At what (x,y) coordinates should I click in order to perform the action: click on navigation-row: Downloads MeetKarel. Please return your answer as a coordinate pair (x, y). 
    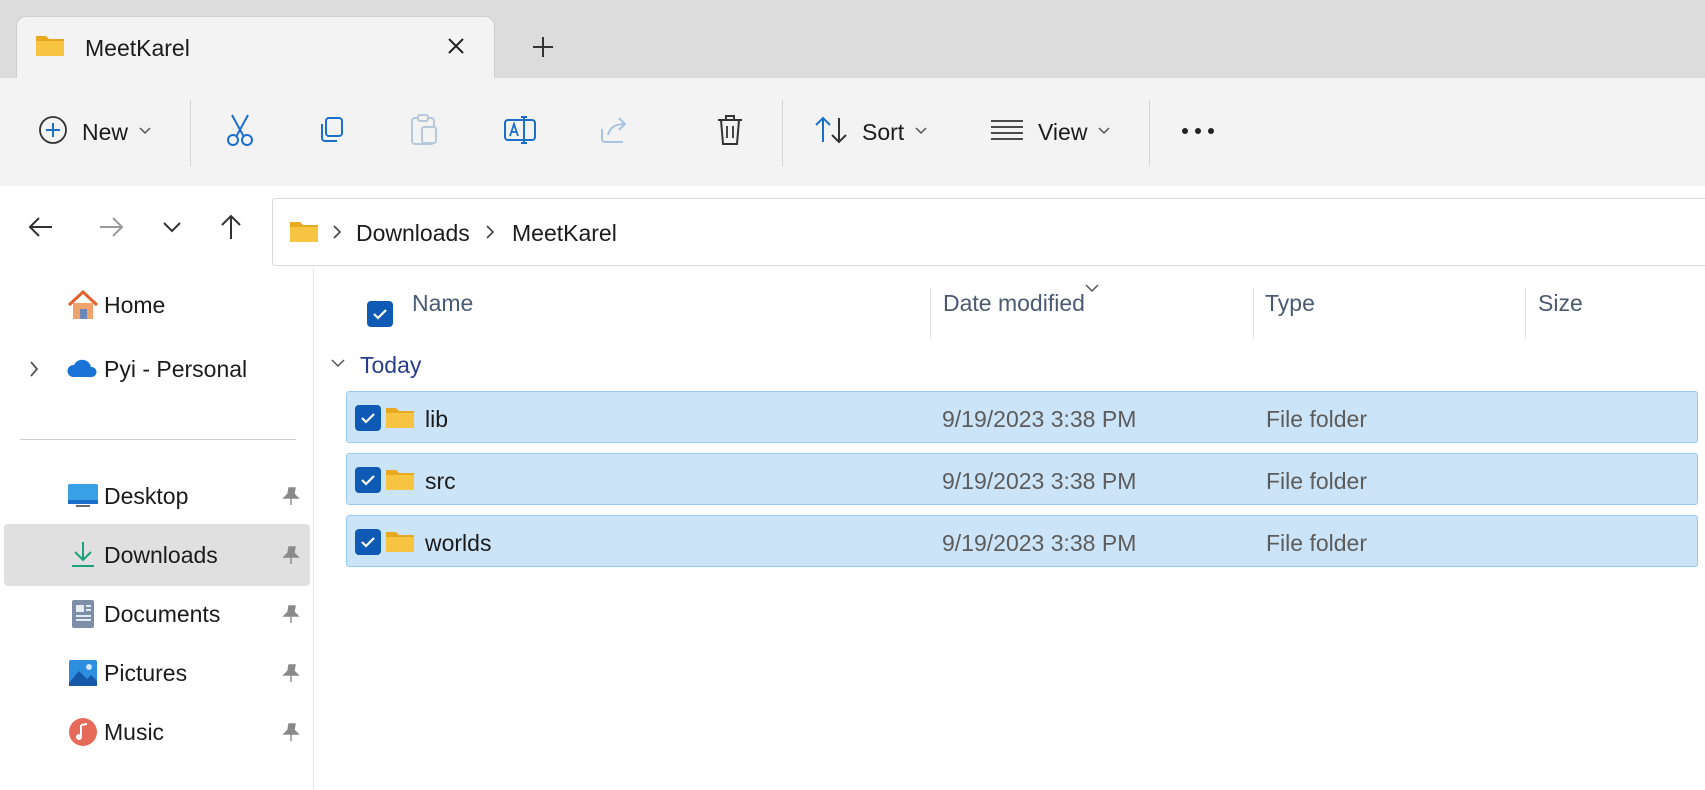
    Looking at the image, I should click on (852, 227).